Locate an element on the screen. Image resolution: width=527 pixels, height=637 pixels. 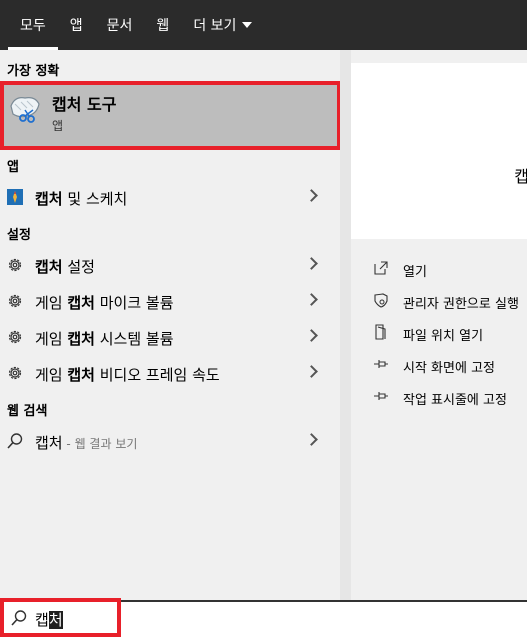
action-open-file-location: 파일 위치 열기 is located at coordinates (450, 334).